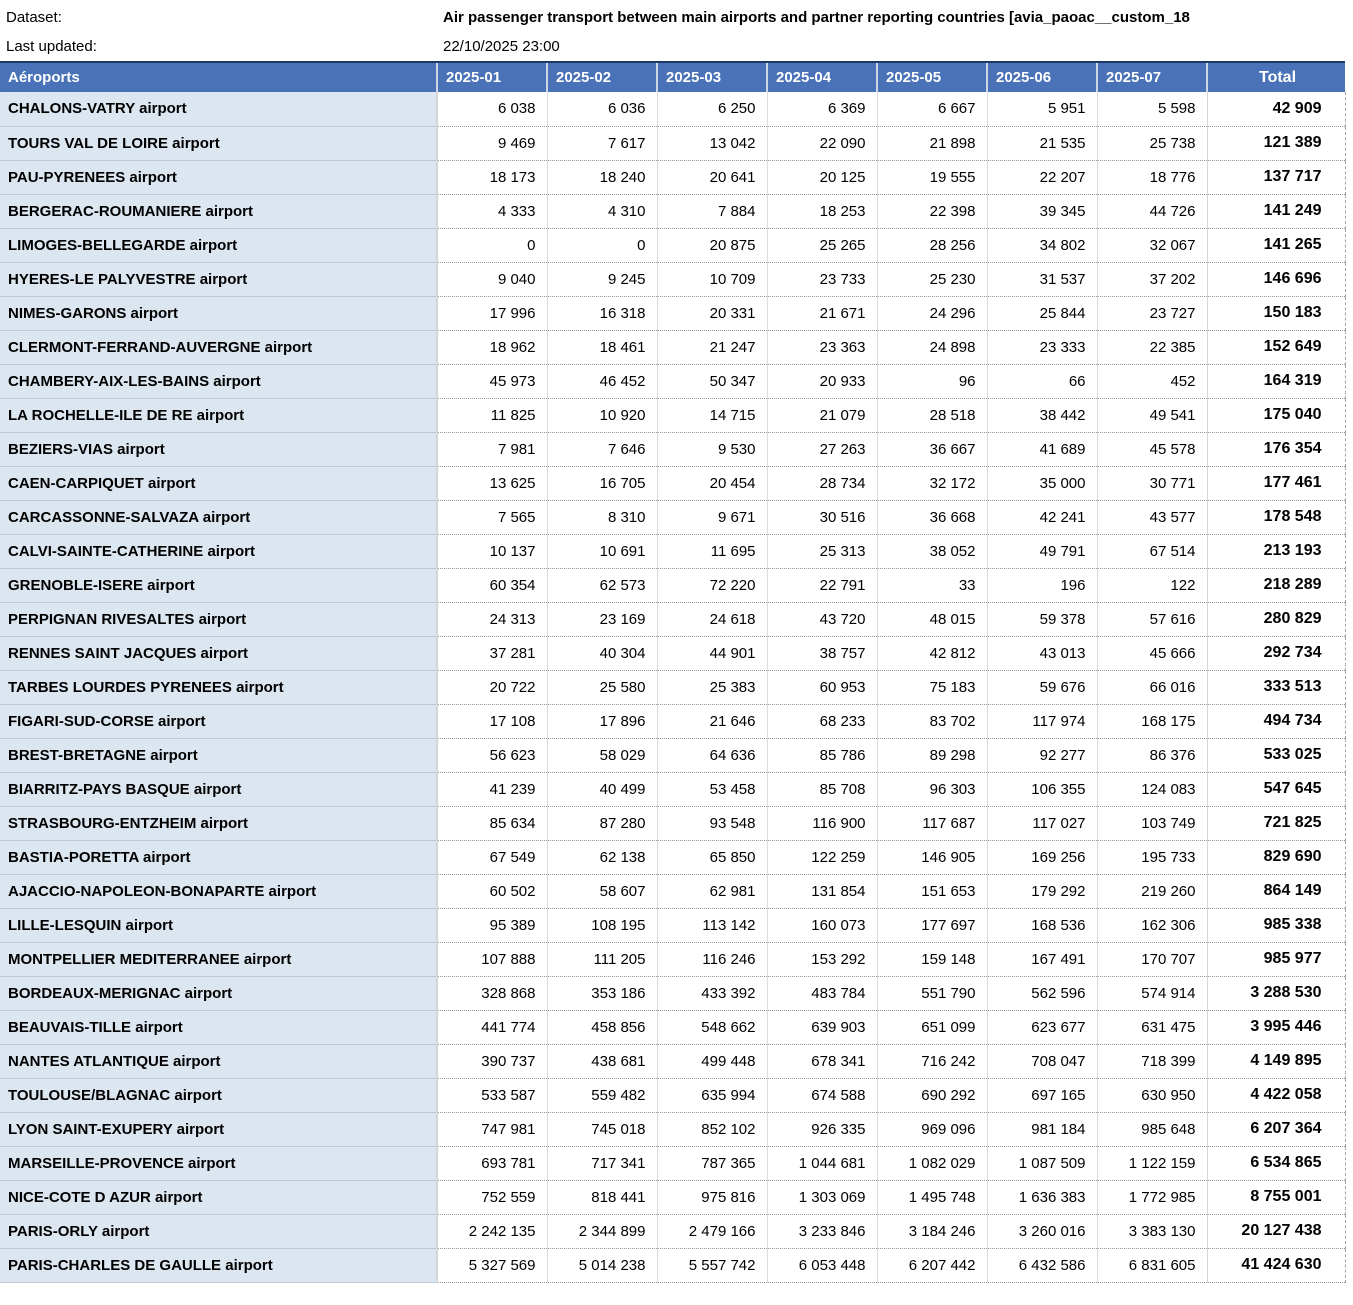 This screenshot has width=1353, height=1305. Describe the element at coordinates (1276, 177) in the screenshot. I see `total-value-cell: 137 717` at that location.